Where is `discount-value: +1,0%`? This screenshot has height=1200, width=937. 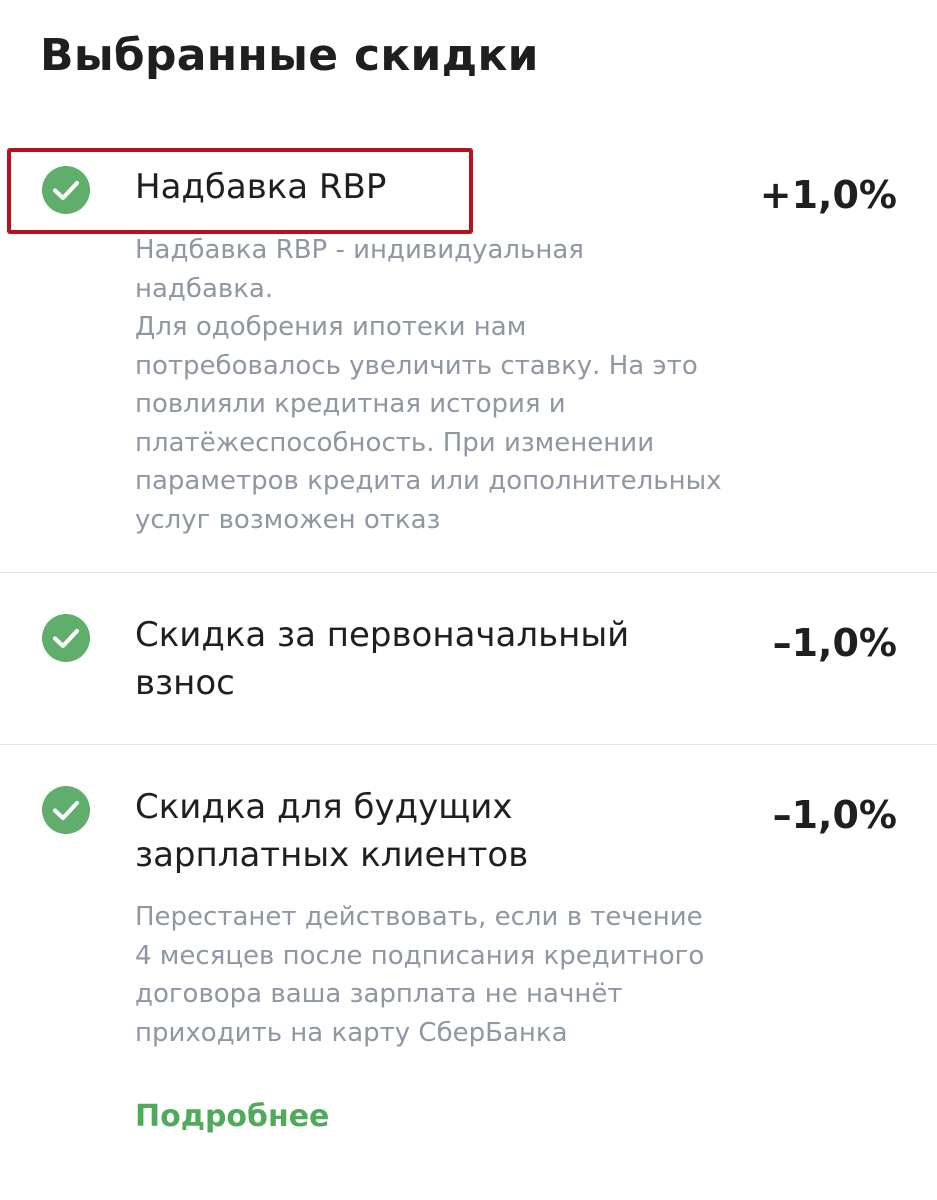 discount-value: +1,0% is located at coordinates (828, 195).